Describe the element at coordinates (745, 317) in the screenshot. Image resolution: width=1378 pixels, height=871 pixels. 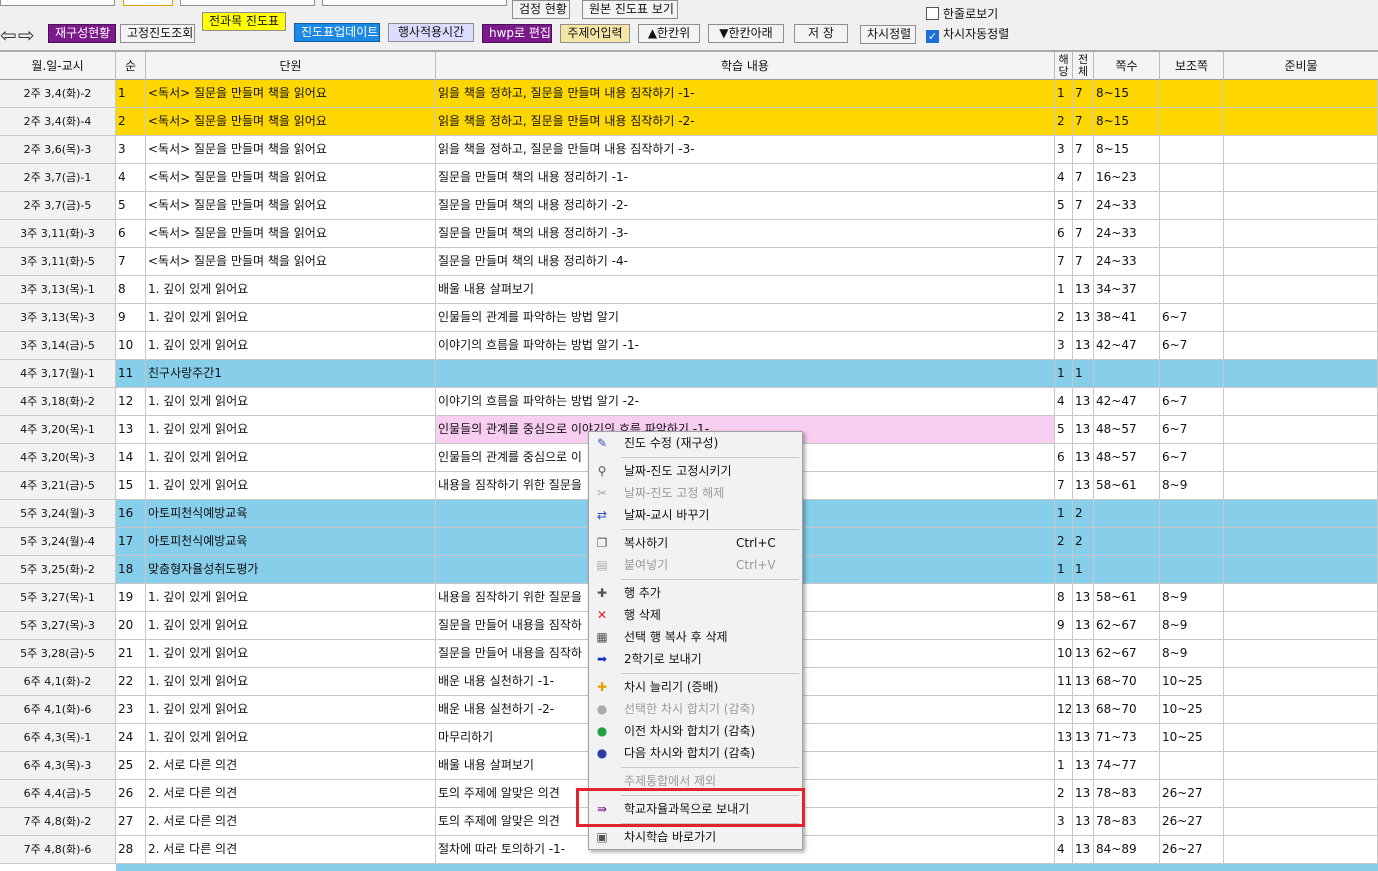
I see `cell-content: 인물들의 관계를 파악하는 방법 알기` at that location.